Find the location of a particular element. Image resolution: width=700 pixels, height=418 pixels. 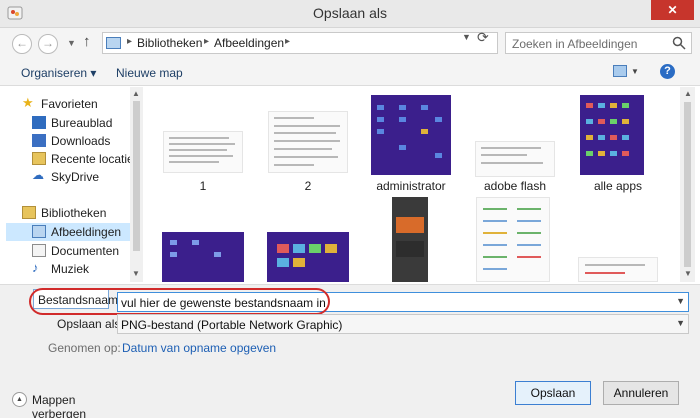

save-button: Opslaan is located at coordinates (553, 393).